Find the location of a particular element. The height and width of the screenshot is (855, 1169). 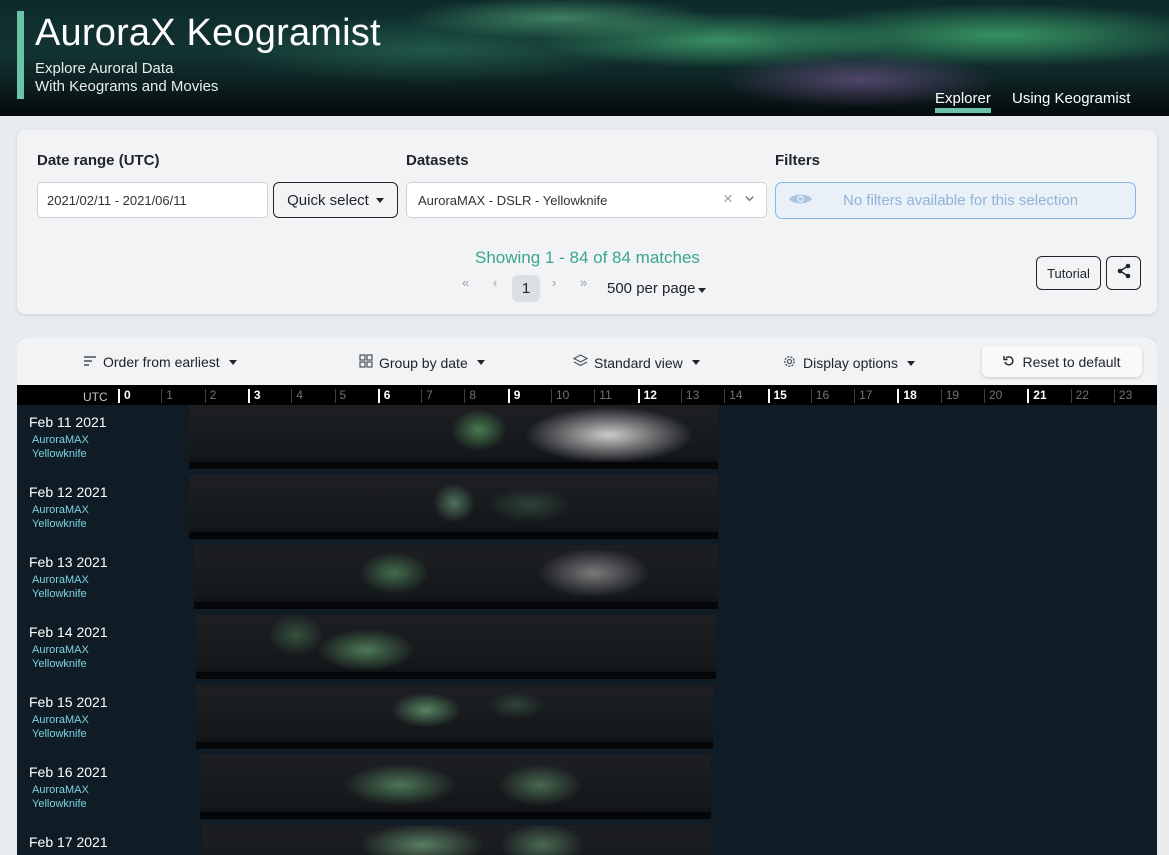

display-options-label: Display options is located at coordinates (850, 363).